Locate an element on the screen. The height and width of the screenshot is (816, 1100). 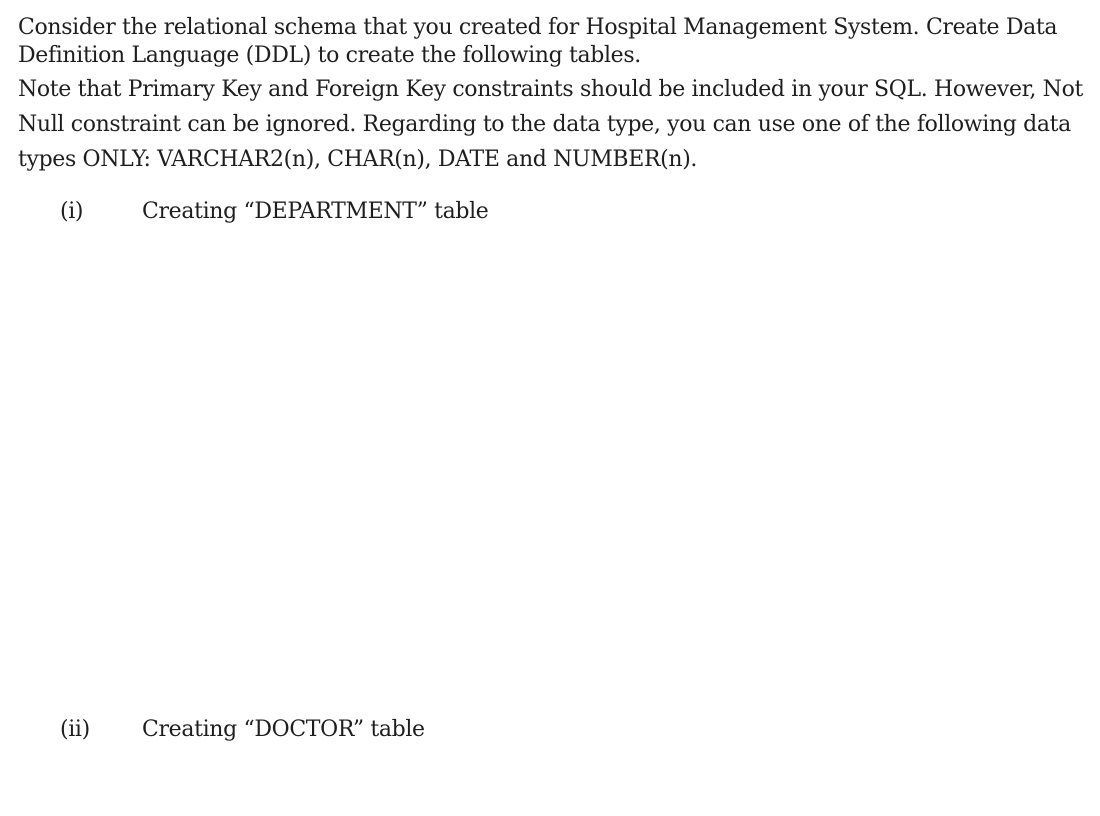
answer-space-doctor is located at coordinates (548, 787).